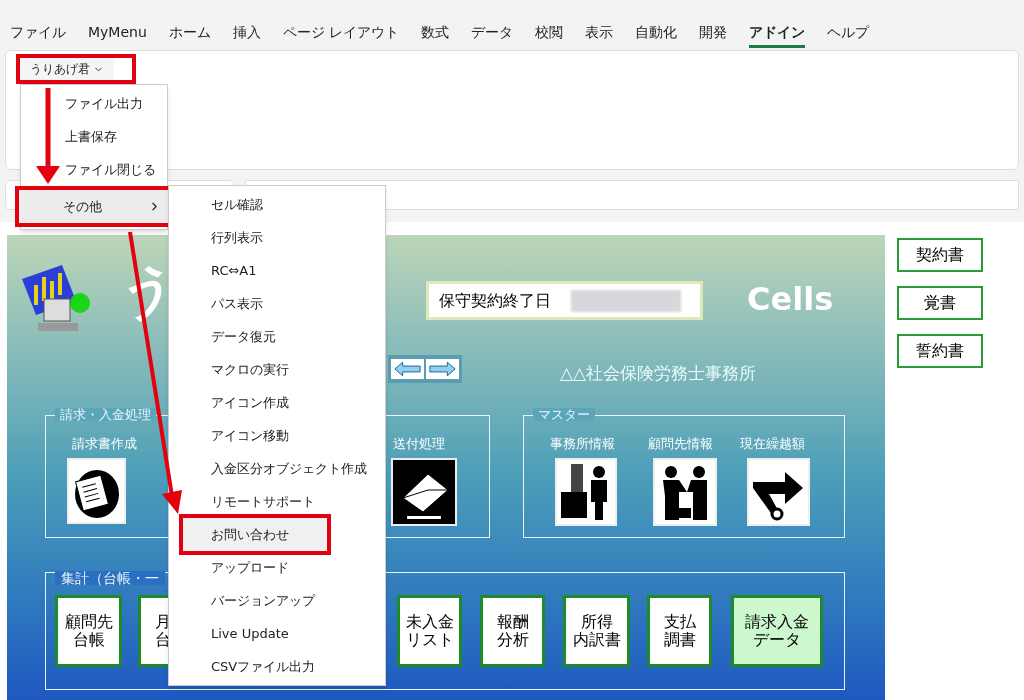 This screenshot has width=1024, height=700. I want to click on menu-item: アイコン移動, so click(250, 435).